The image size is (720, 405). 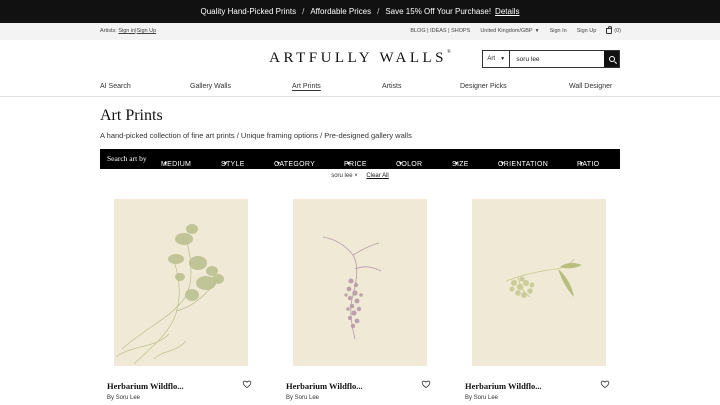 I want to click on page-title: Art Prints, so click(x=131, y=115).